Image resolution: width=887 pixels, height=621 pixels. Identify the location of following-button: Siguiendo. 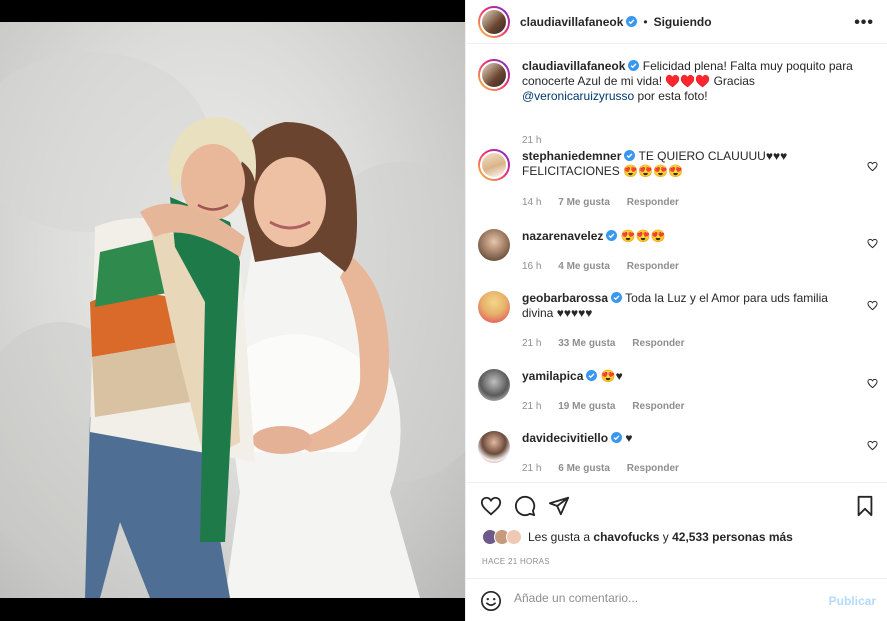
(683, 22).